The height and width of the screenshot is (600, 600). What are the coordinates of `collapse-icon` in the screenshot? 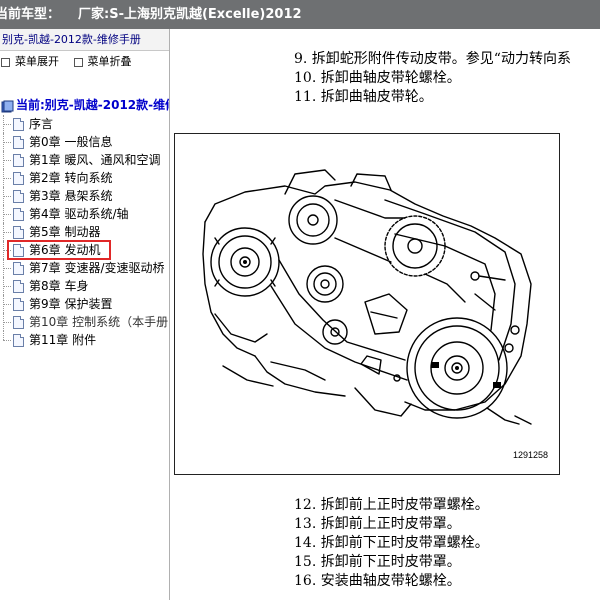 It's located at (78, 62).